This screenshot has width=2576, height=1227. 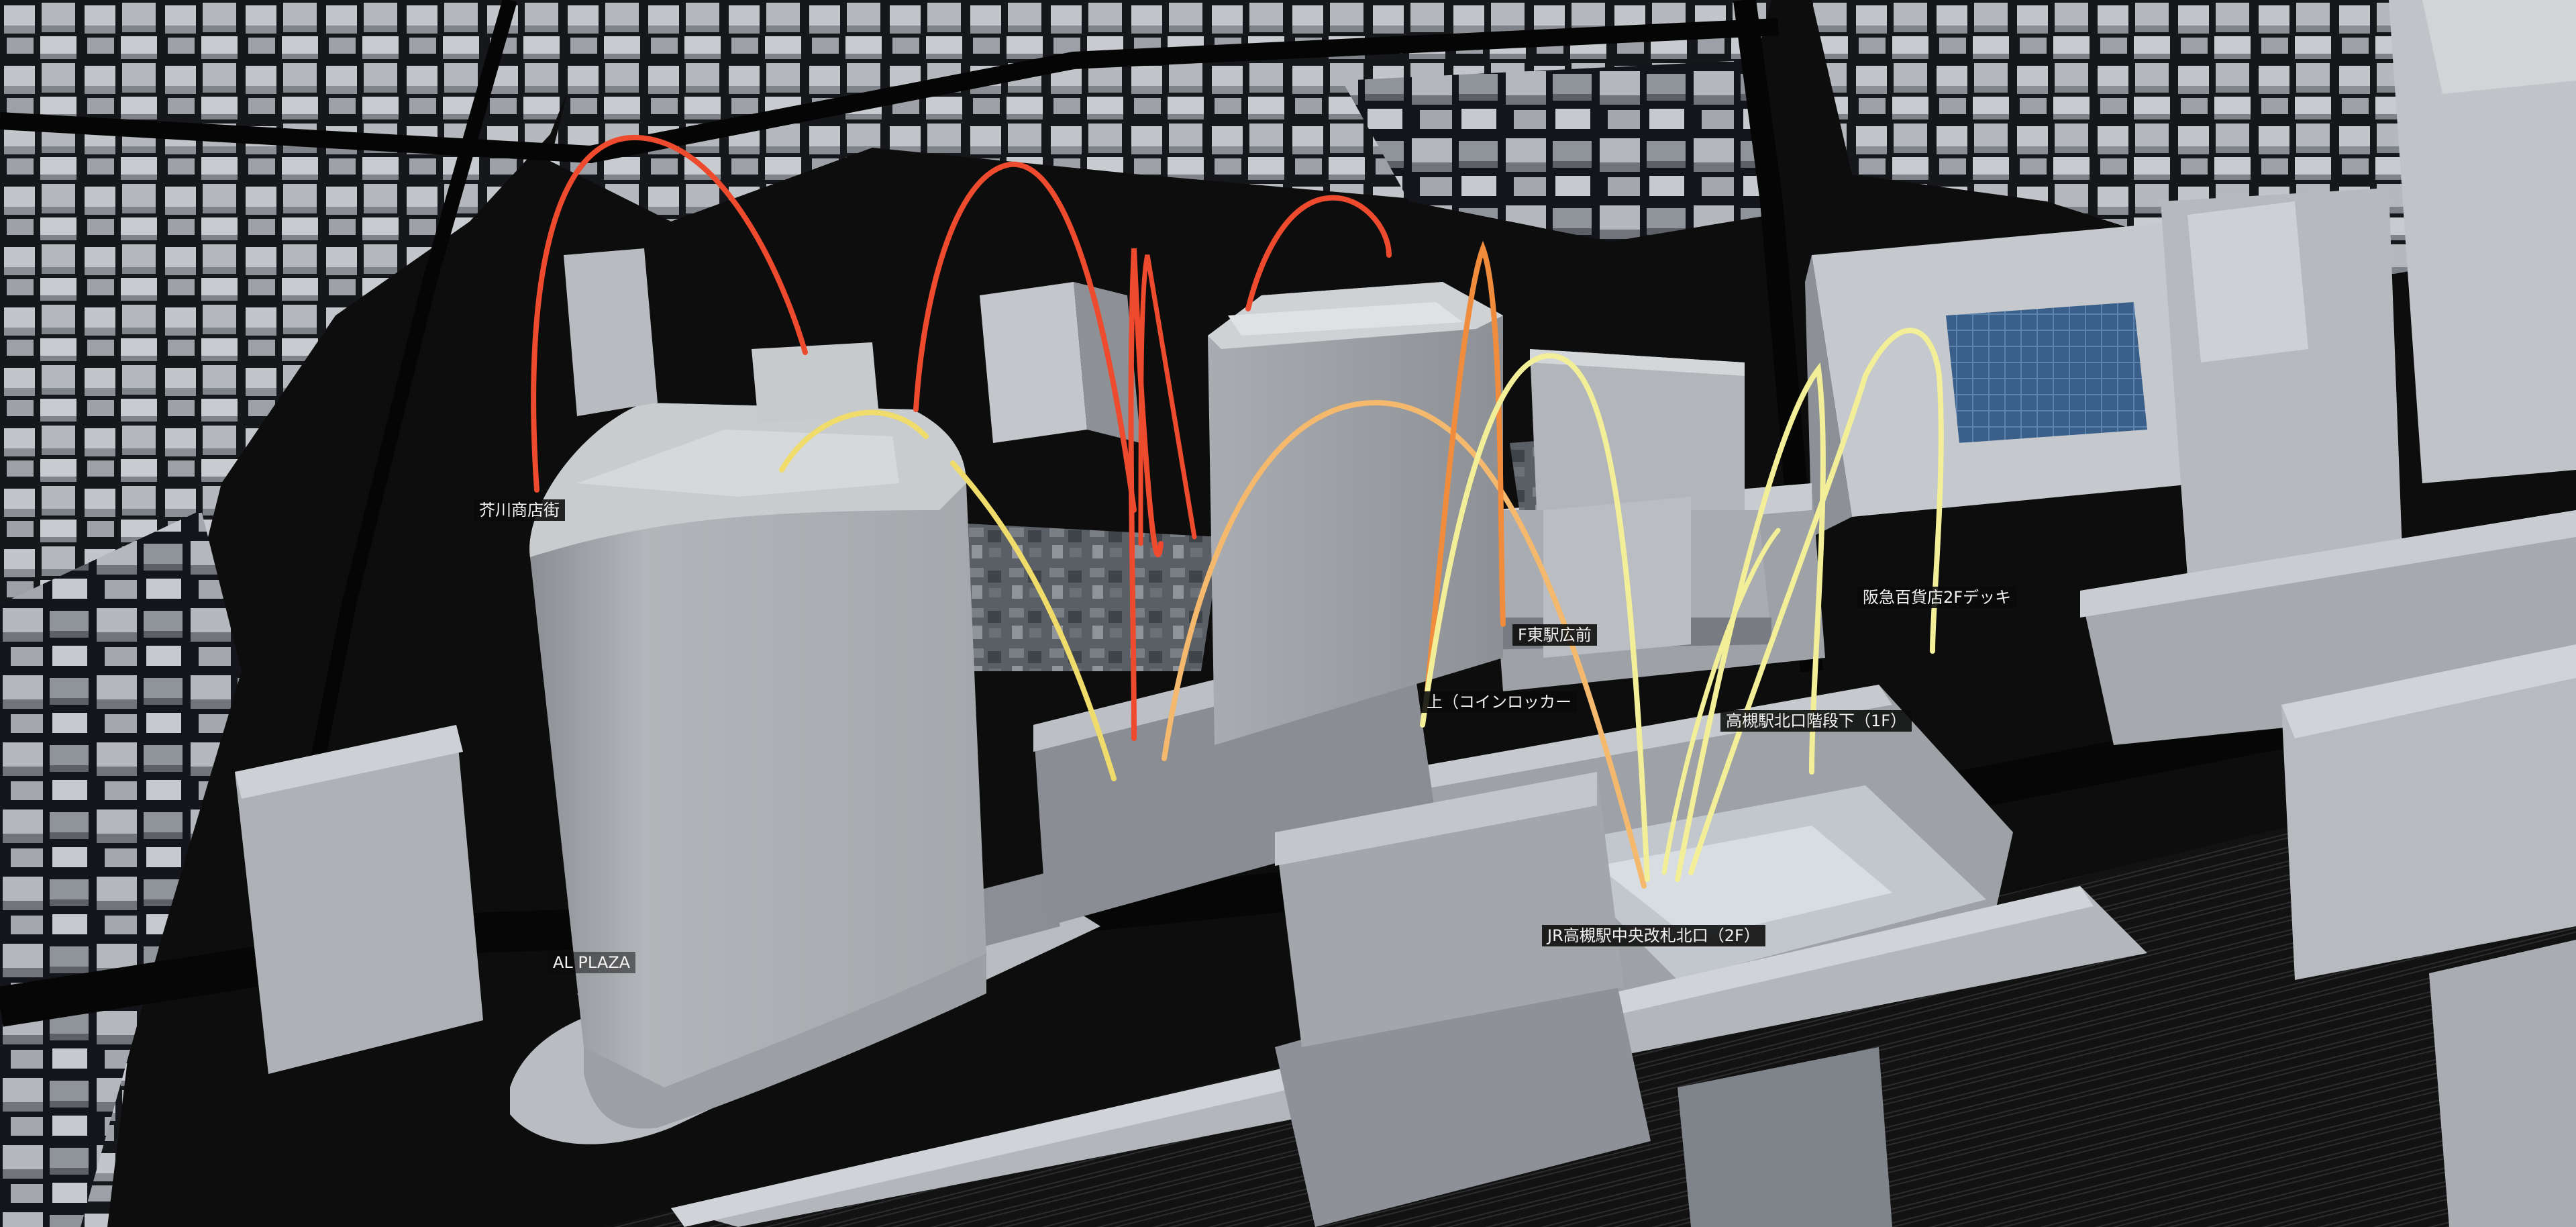 I want to click on map-label-jr-north-stairs: 高槻駅北口階段下（1F）, so click(x=1816, y=721).